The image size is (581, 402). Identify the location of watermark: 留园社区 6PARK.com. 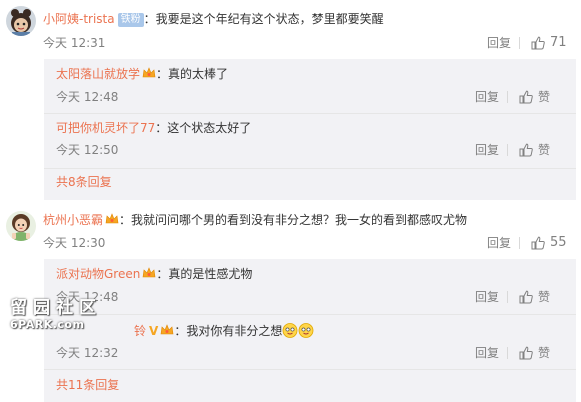
(56, 315).